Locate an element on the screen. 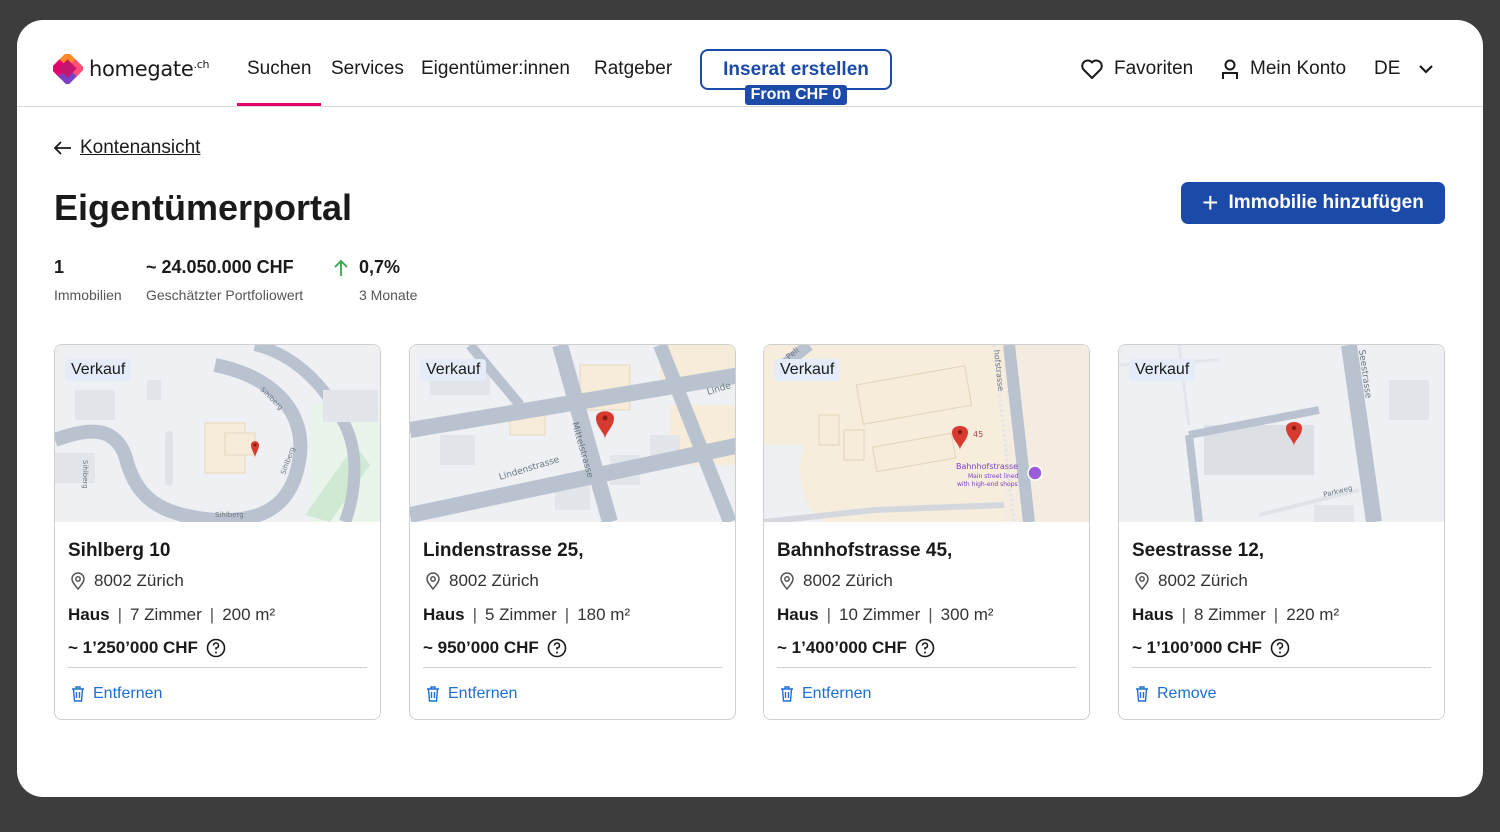 This screenshot has width=1500, height=832. page-title: Eigentümerportal is located at coordinates (203, 207).